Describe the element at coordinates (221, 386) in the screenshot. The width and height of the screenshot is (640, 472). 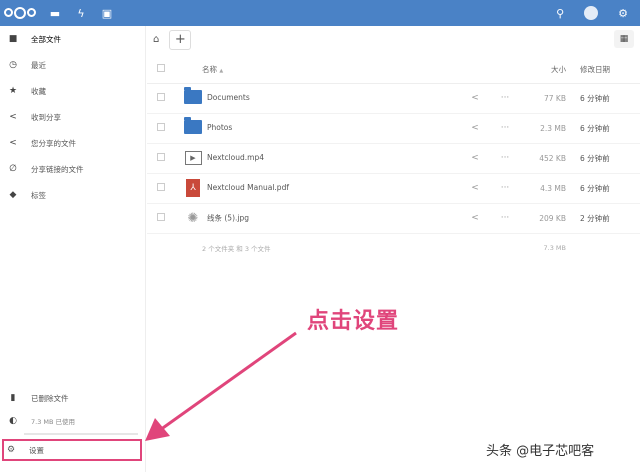
I see `annotation-arrow` at that location.